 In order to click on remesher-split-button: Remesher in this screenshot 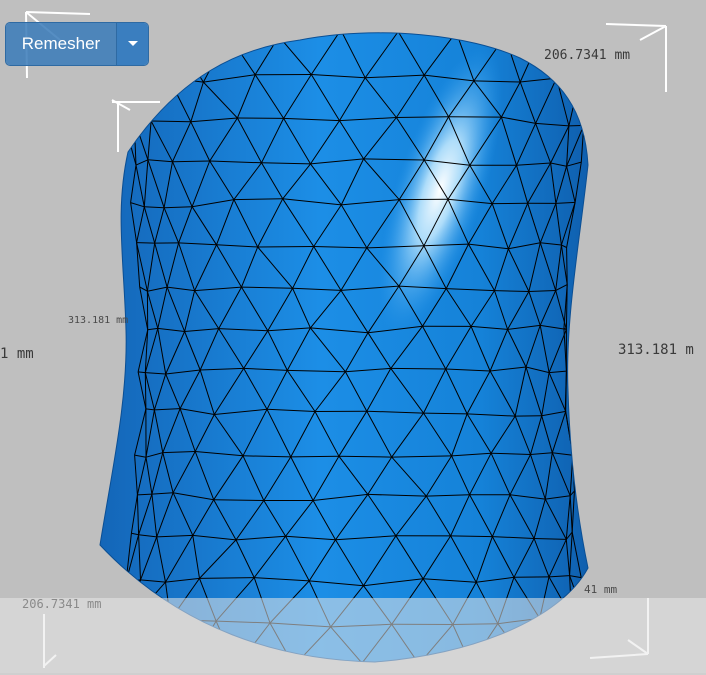, I will do `click(77, 44)`.